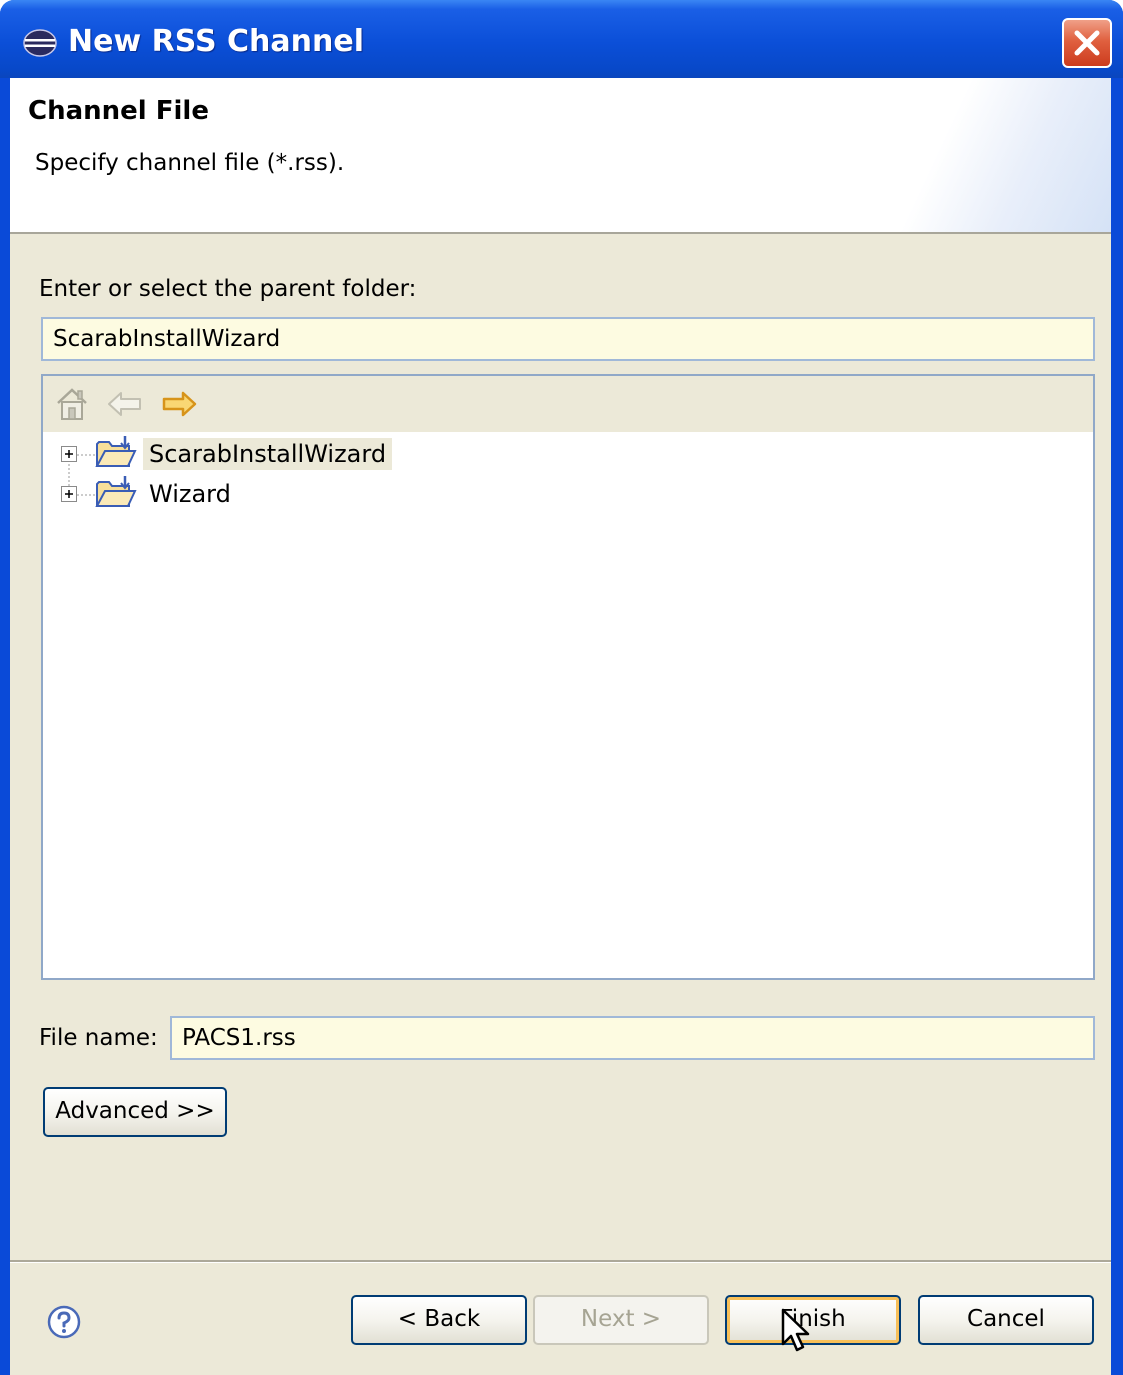  What do you see at coordinates (228, 289) in the screenshot?
I see `parent-folder-label: Enter or select the parent folder:` at bounding box center [228, 289].